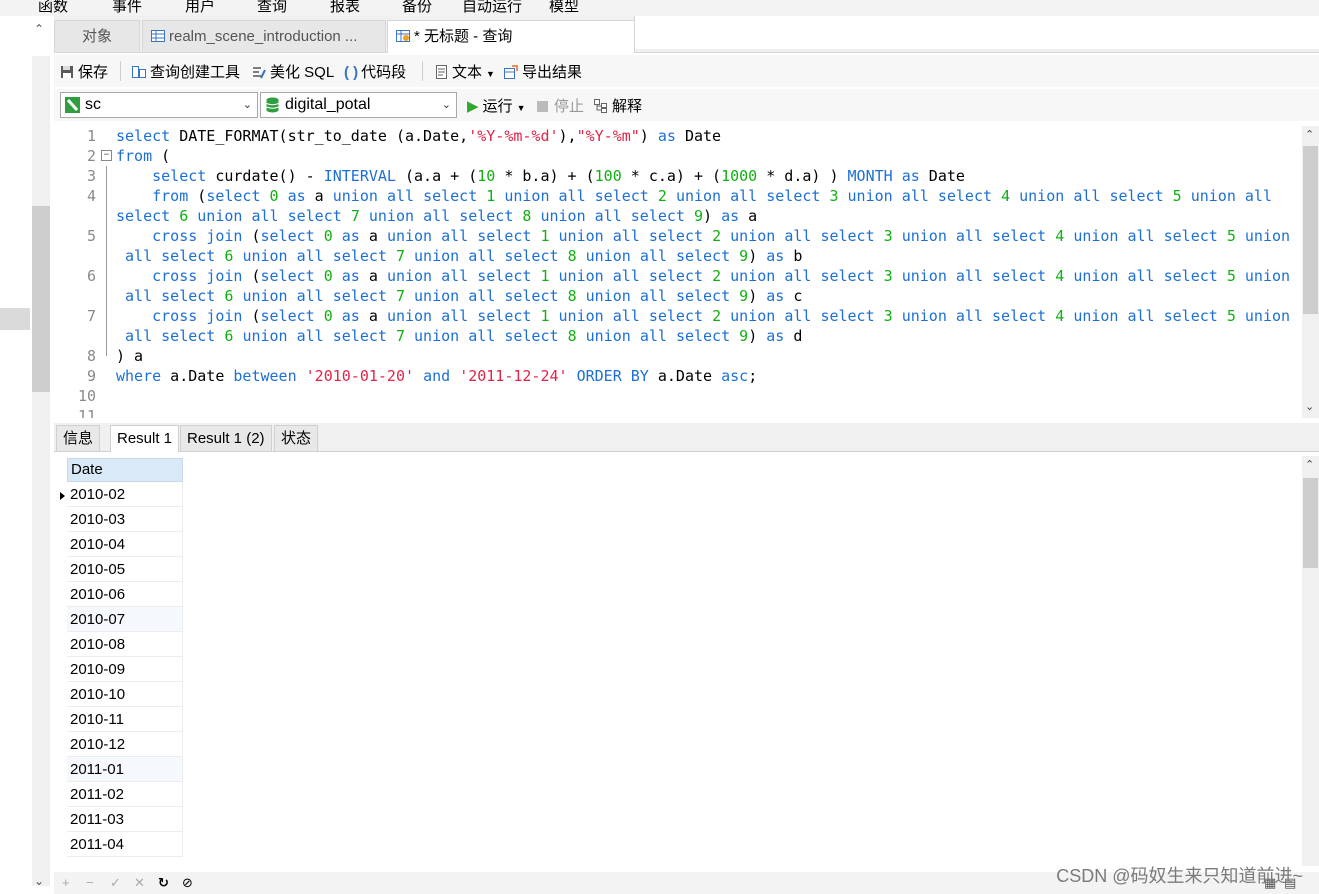  I want to click on menu-item-queries: 查询, so click(272, 8).